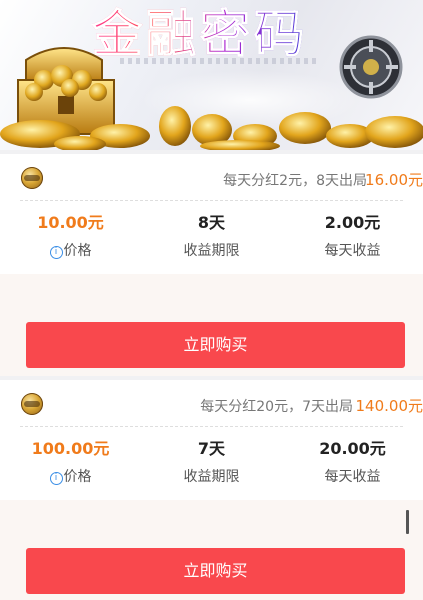 Image resolution: width=423 pixels, height=600 pixels. Describe the element at coordinates (352, 448) in the screenshot. I see `daily-value: 20.00元` at that location.